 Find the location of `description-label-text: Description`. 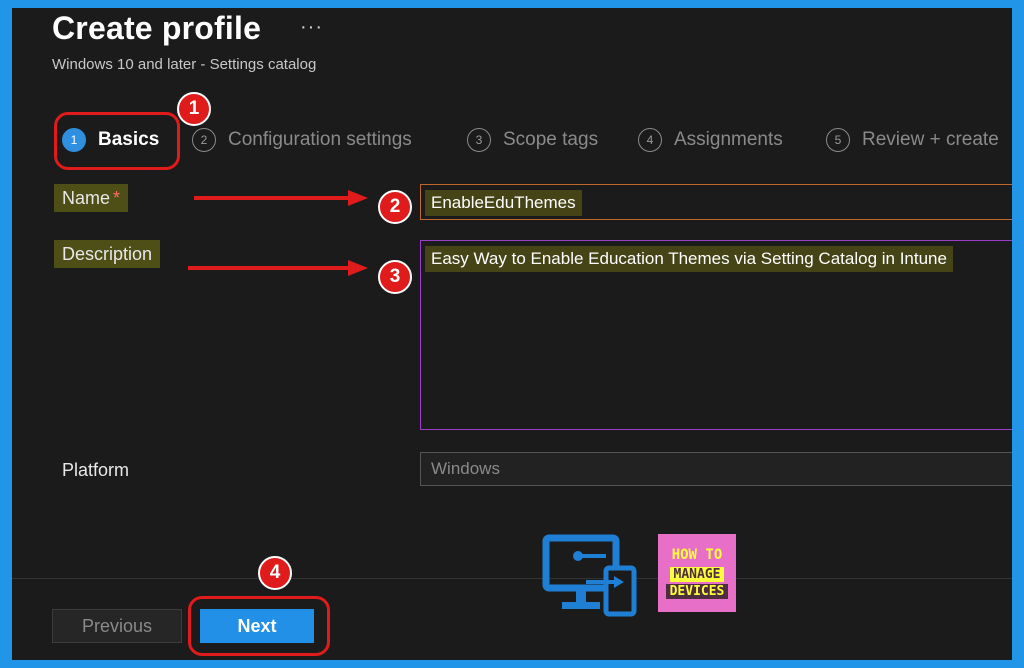

description-label-text: Description is located at coordinates (107, 254).